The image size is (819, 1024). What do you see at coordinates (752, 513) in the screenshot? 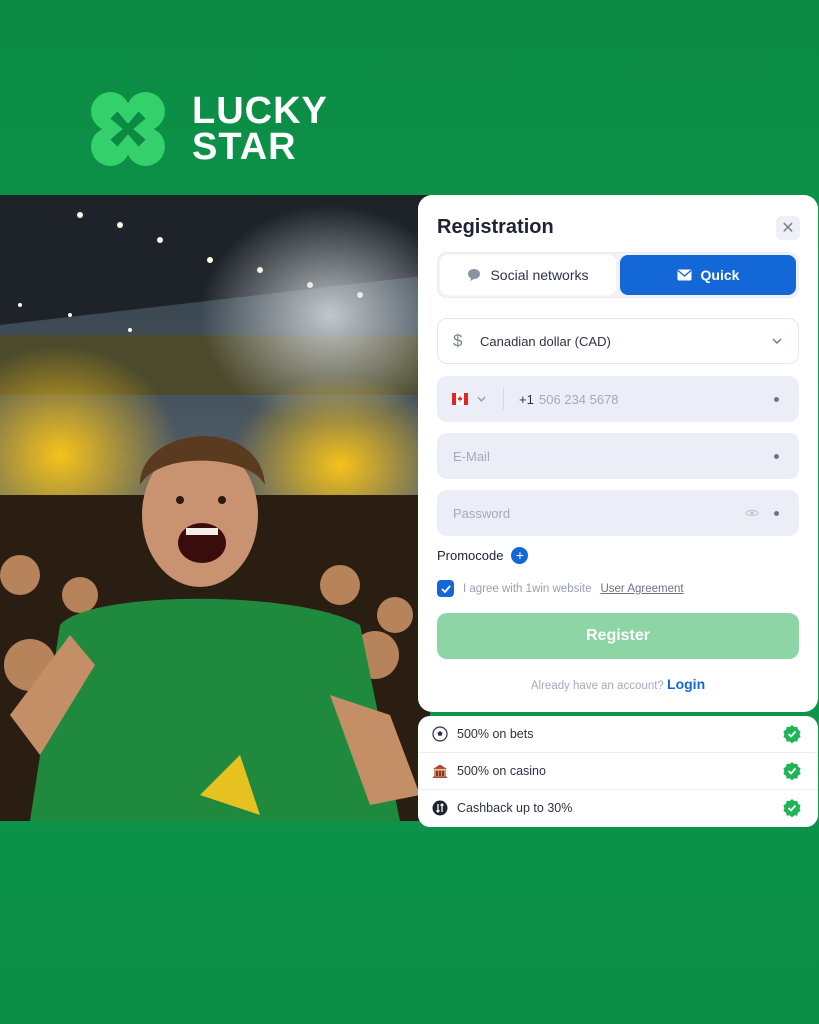
I see `eye-icon` at bounding box center [752, 513].